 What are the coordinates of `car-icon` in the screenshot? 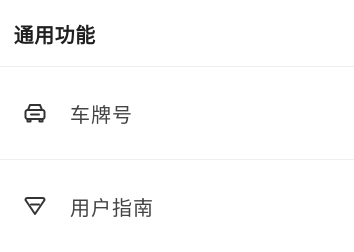 It's located at (35, 113).